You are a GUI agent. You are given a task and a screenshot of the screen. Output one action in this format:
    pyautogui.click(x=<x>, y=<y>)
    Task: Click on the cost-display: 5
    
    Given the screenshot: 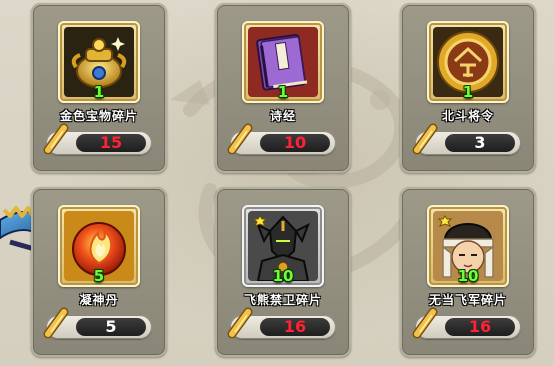 What is the action you would take?
    pyautogui.click(x=97, y=323)
    